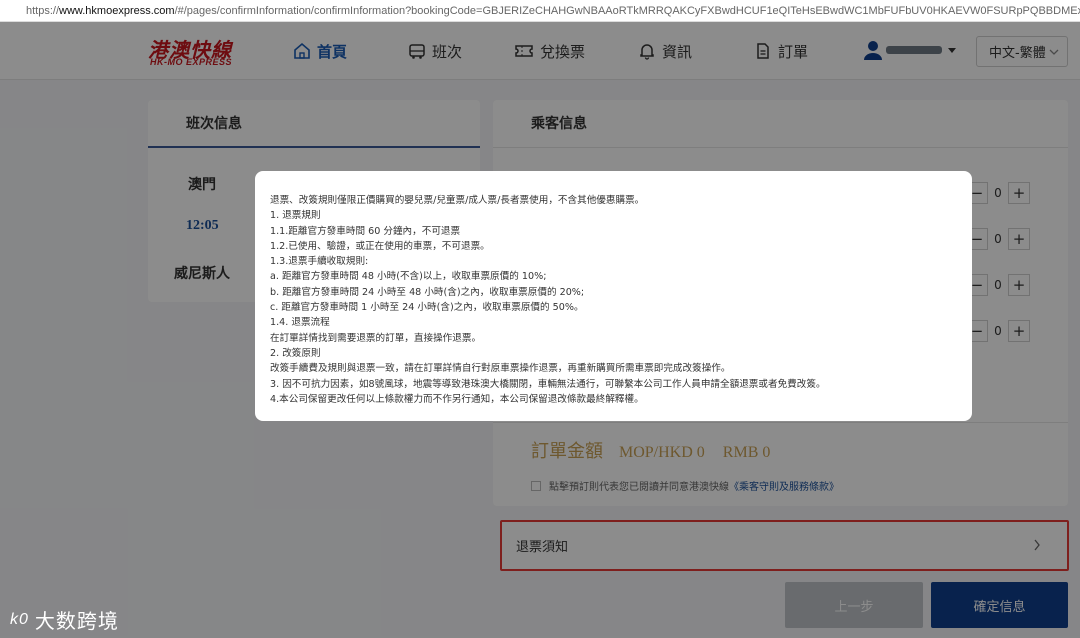  Describe the element at coordinates (76, 621) in the screenshot. I see `watermark-text: 大数跨境` at that location.